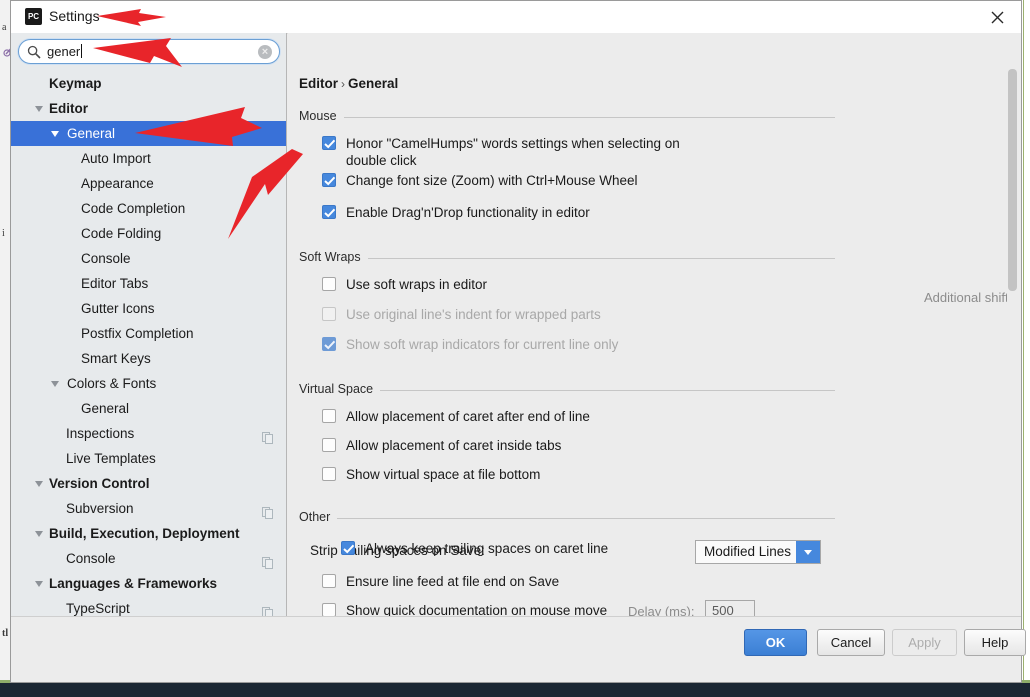  Describe the element at coordinates (74, 16) in the screenshot. I see `dialog-title: Settings` at that location.